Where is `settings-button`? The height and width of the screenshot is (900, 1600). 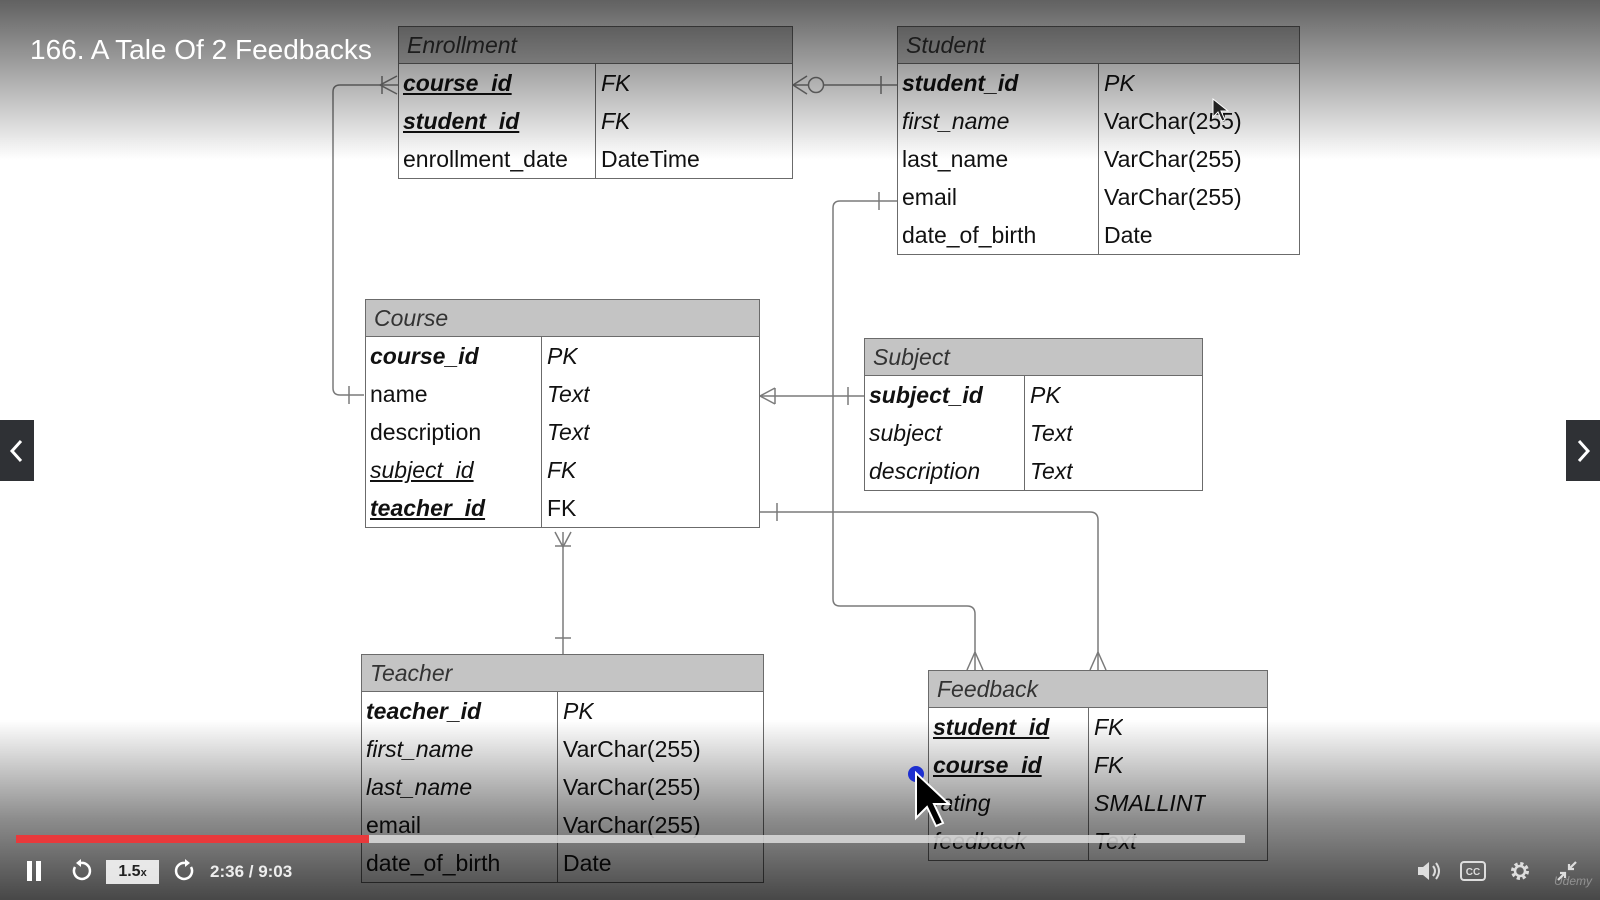 settings-button is located at coordinates (1520, 871).